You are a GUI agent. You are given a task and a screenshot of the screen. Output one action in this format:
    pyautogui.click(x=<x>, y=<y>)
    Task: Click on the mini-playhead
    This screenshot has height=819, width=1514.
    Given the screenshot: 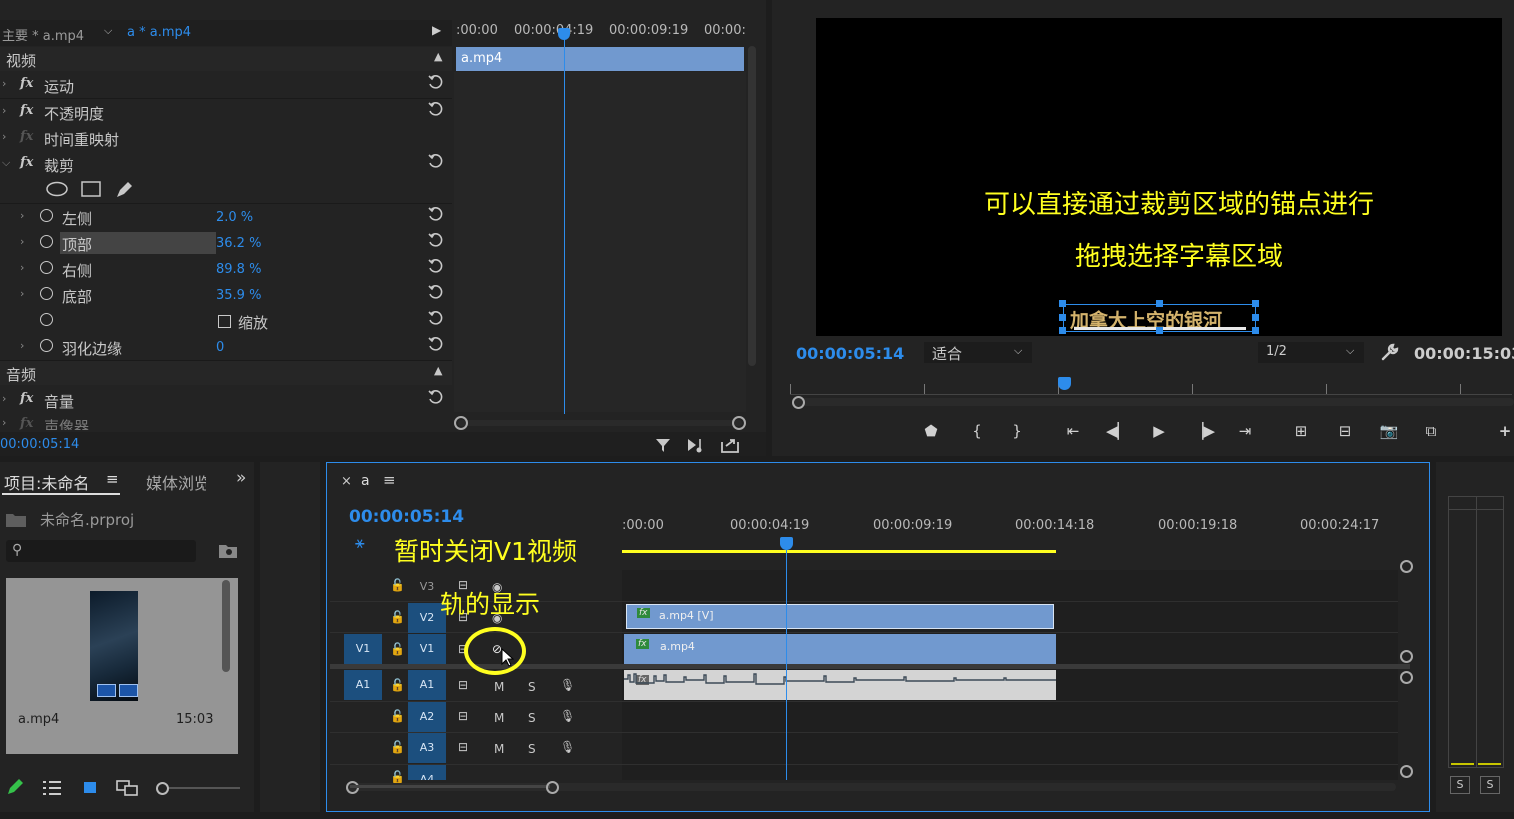 What is the action you would take?
    pyautogui.click(x=564, y=221)
    